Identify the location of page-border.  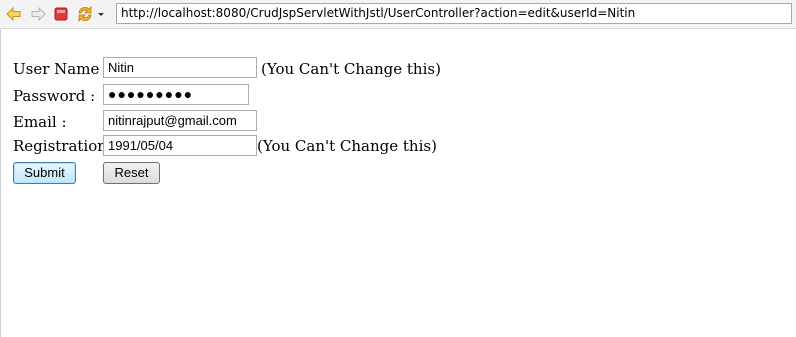
(0, 183).